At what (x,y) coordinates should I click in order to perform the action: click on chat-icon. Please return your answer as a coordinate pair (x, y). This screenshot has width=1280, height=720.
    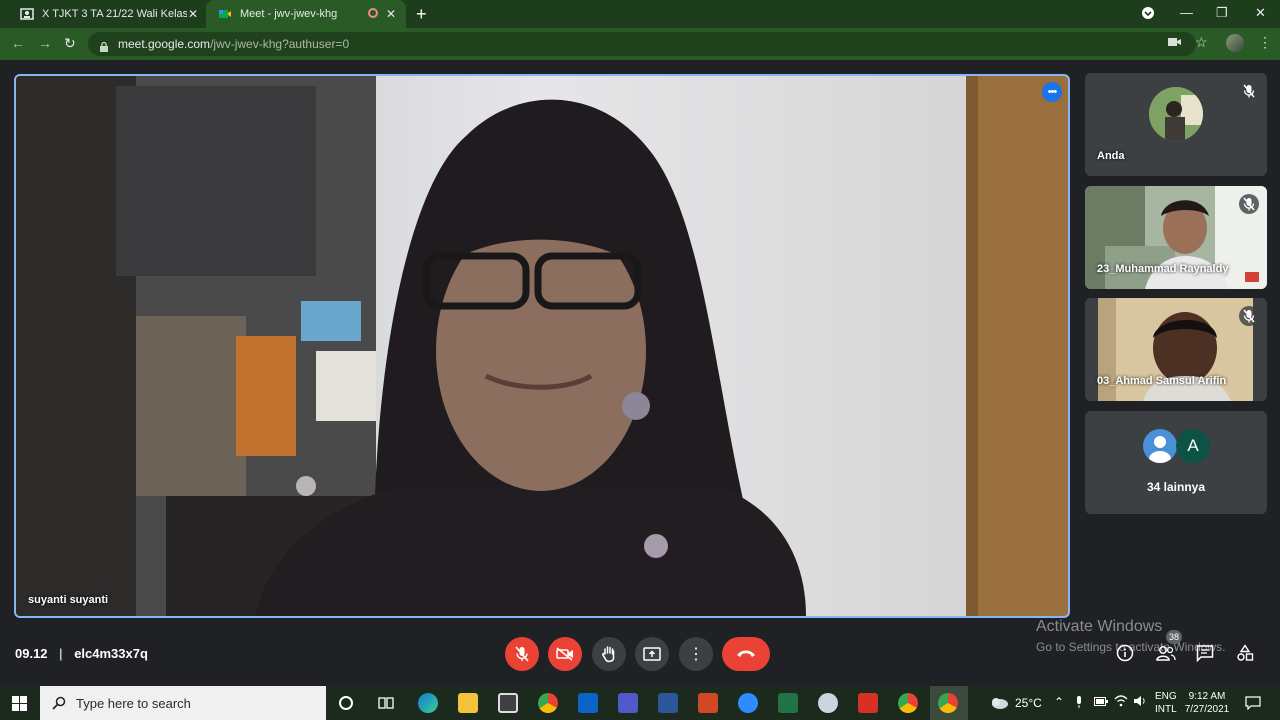
    Looking at the image, I should click on (1205, 654).